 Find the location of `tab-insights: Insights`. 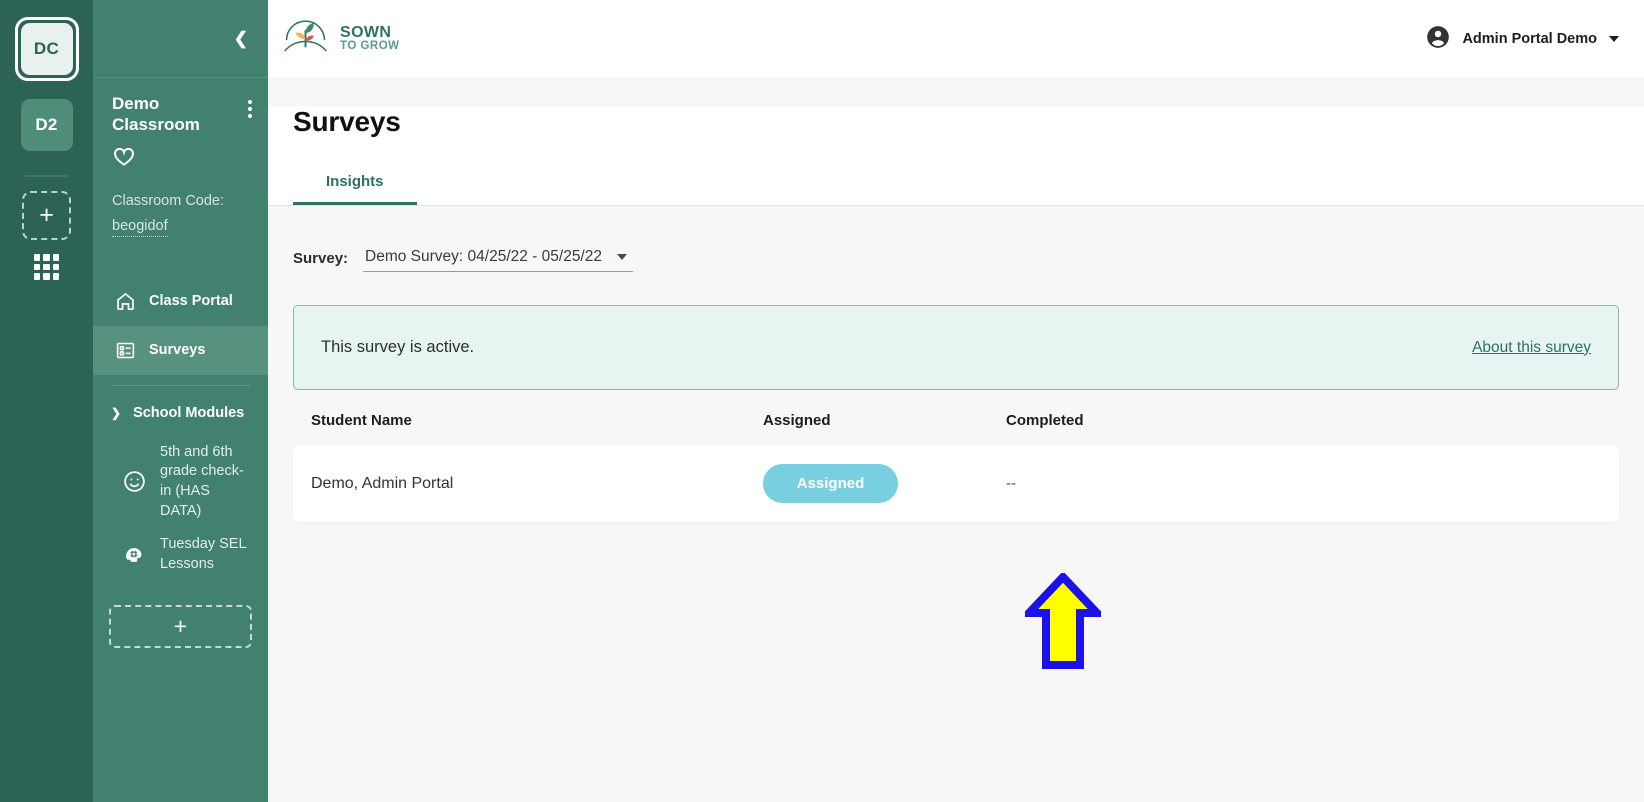

tab-insights: Insights is located at coordinates (355, 182).